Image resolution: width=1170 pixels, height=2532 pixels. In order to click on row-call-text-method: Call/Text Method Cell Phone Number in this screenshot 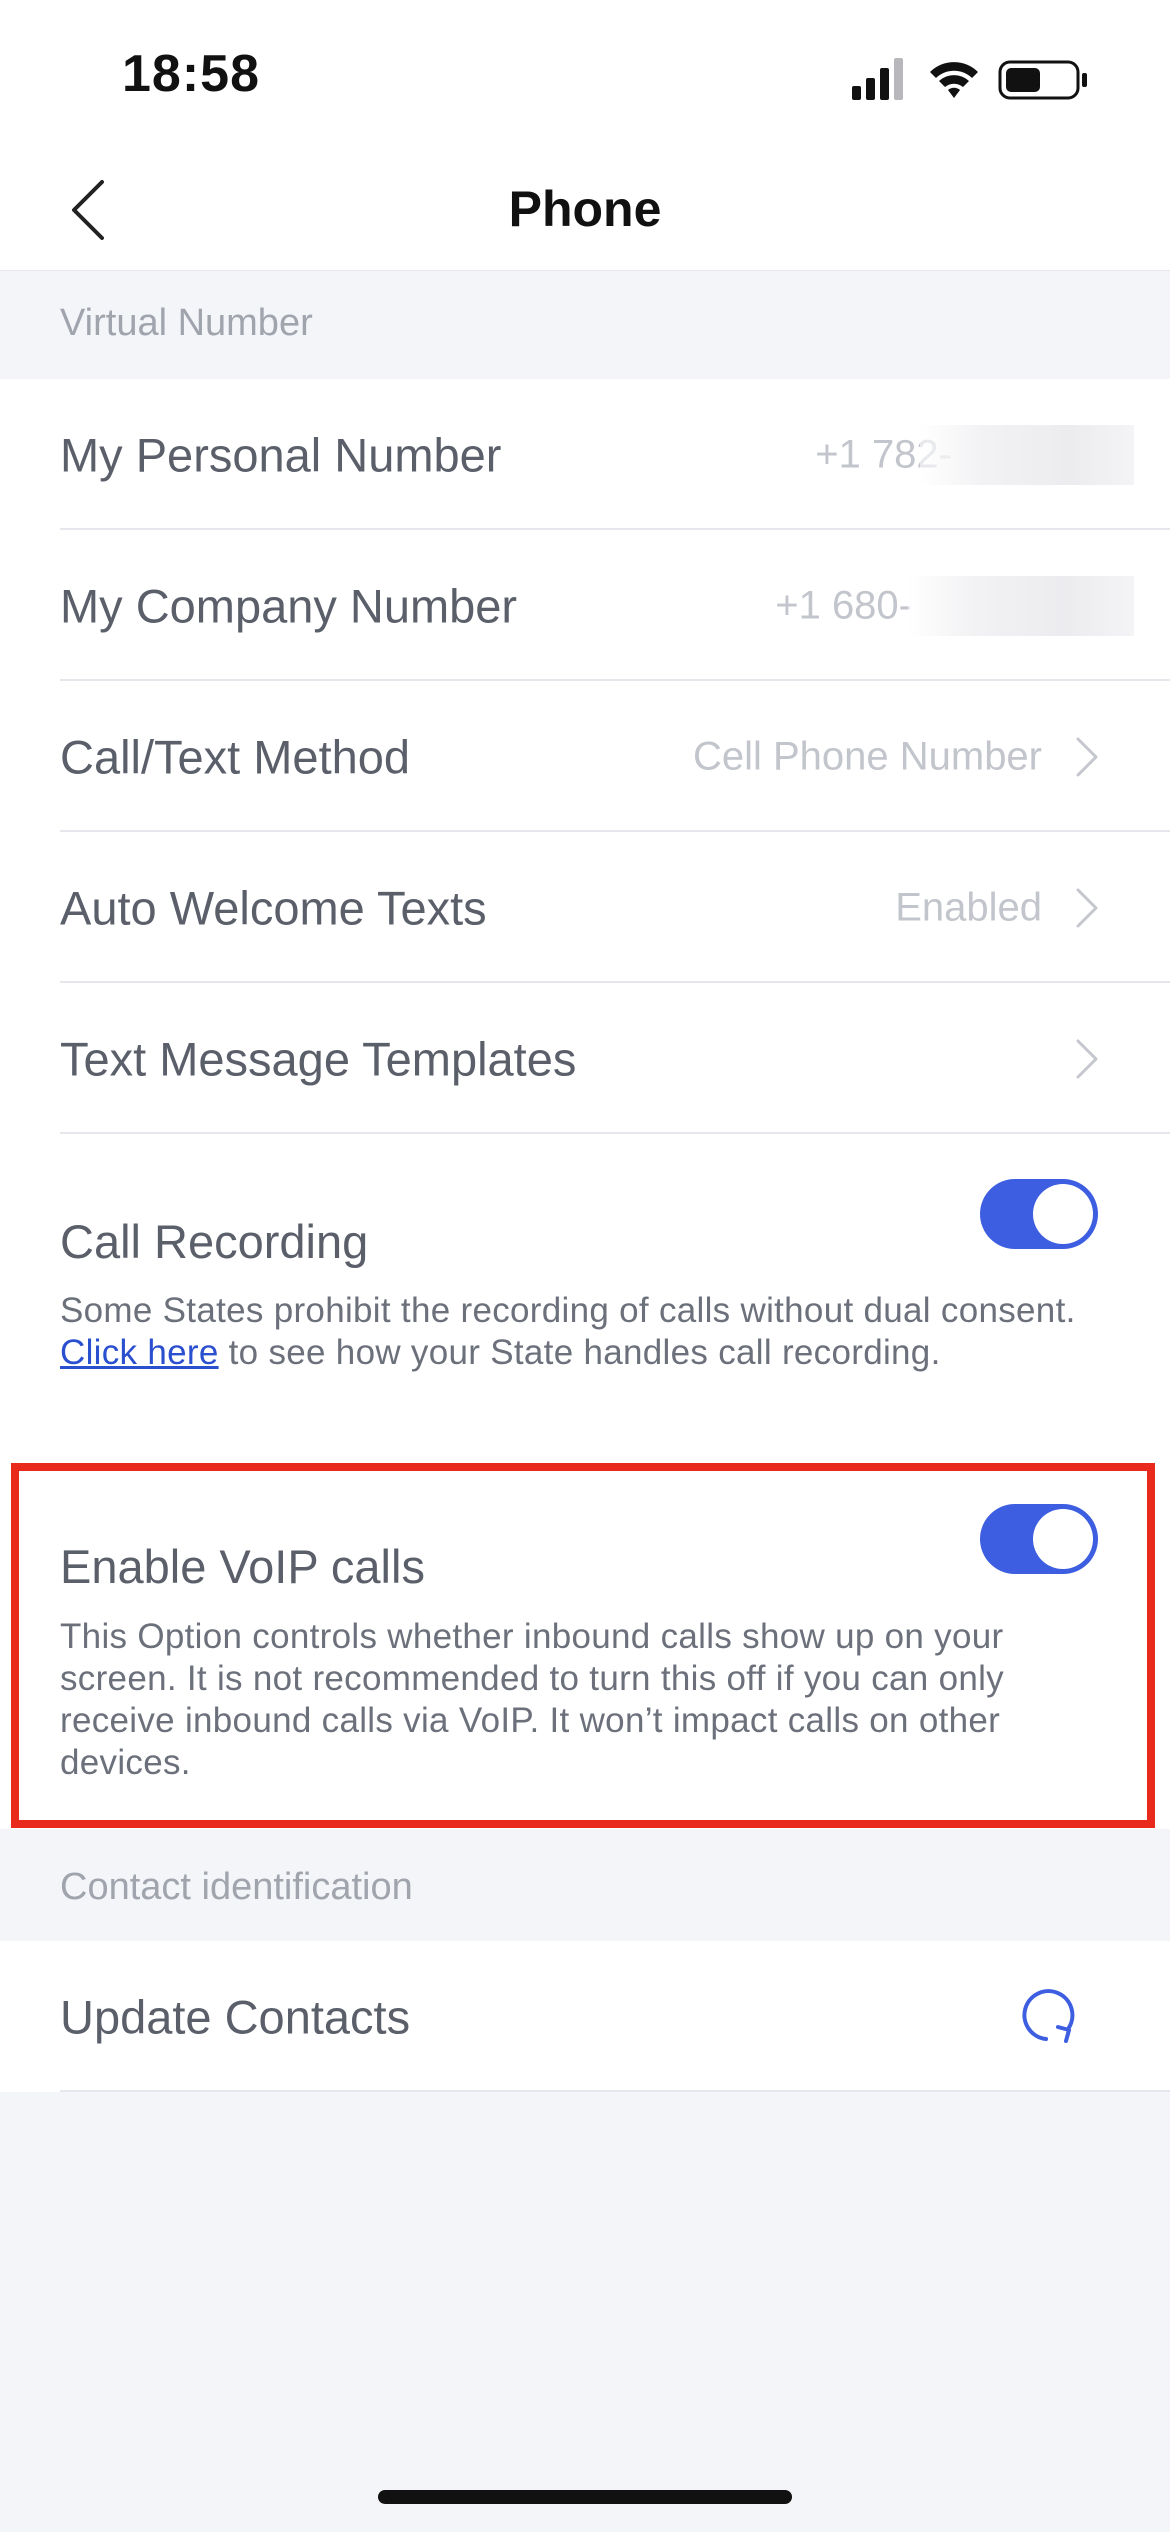, I will do `click(585, 756)`.